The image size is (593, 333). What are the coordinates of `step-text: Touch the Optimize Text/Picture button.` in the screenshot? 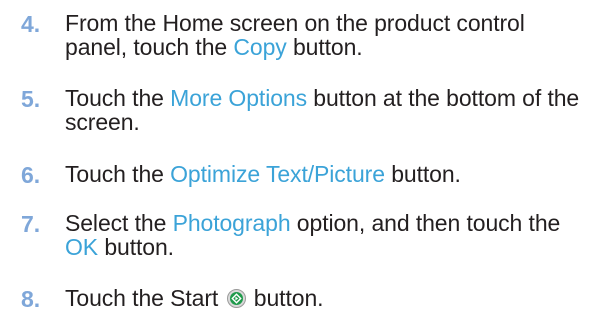 It's located at (327, 174).